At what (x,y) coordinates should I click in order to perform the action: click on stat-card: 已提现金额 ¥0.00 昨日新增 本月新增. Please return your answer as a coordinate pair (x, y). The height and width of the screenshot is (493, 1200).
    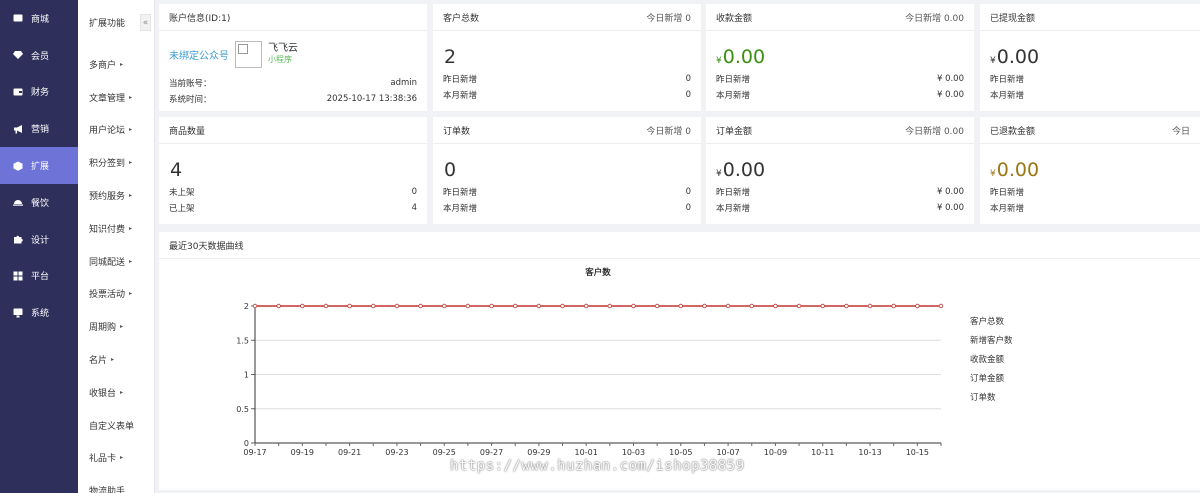
    Looking at the image, I should click on (1090, 57).